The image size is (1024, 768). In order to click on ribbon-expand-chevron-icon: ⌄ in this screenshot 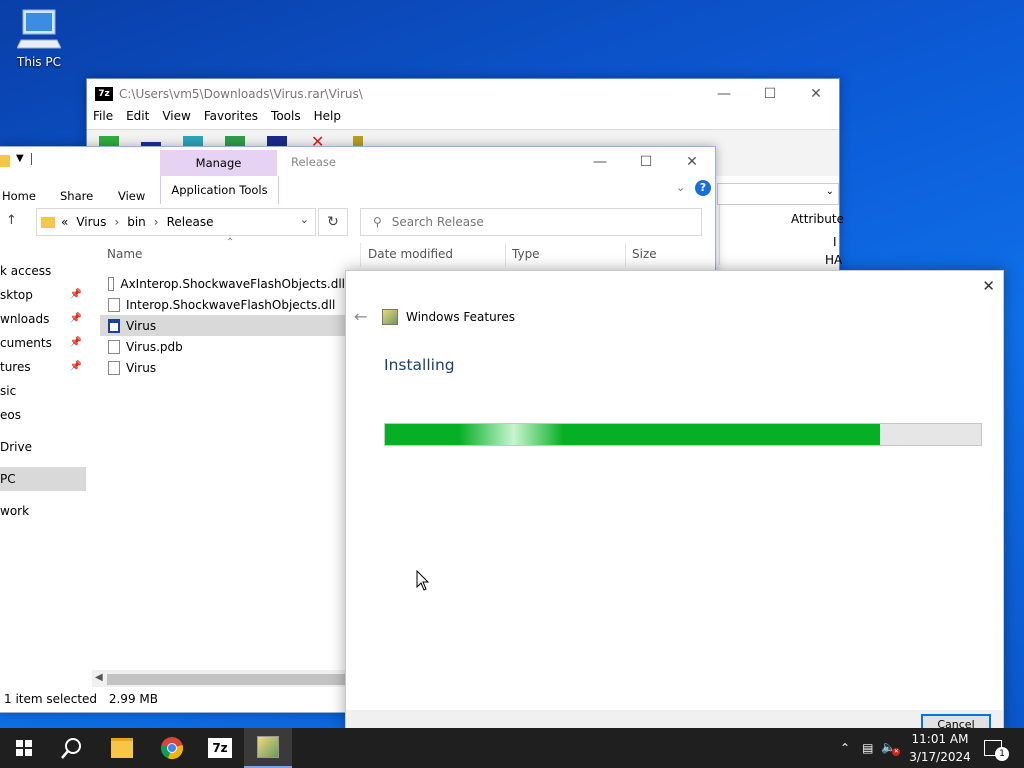, I will do `click(680, 187)`.